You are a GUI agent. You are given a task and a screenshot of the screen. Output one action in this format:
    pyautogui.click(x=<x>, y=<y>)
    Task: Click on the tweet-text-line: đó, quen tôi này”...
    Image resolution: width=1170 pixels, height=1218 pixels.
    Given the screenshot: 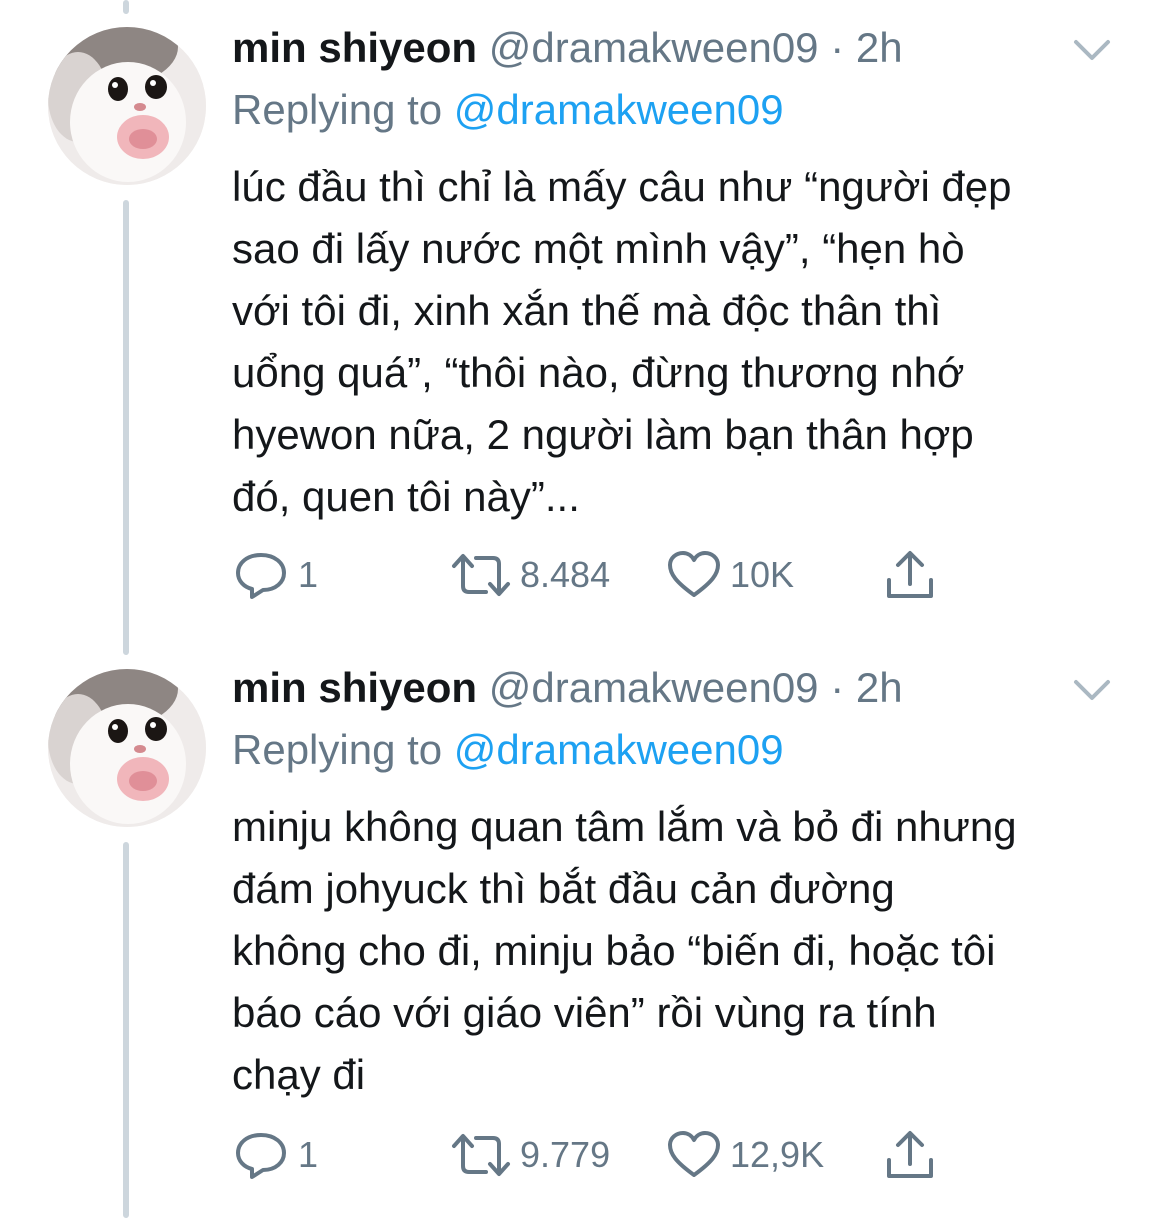 What is the action you would take?
    pyautogui.click(x=406, y=496)
    